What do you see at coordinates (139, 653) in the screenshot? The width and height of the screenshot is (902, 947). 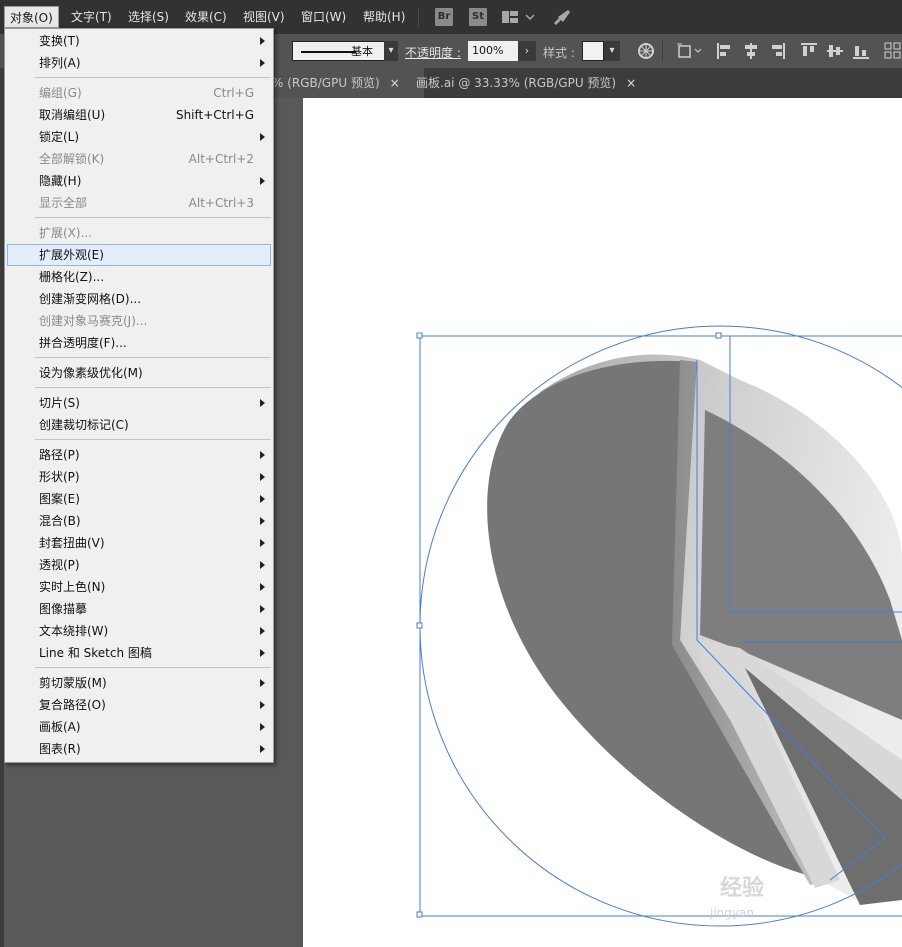 I see `menu-item-line-sketch-art: Line 和 Sketch 图稿` at bounding box center [139, 653].